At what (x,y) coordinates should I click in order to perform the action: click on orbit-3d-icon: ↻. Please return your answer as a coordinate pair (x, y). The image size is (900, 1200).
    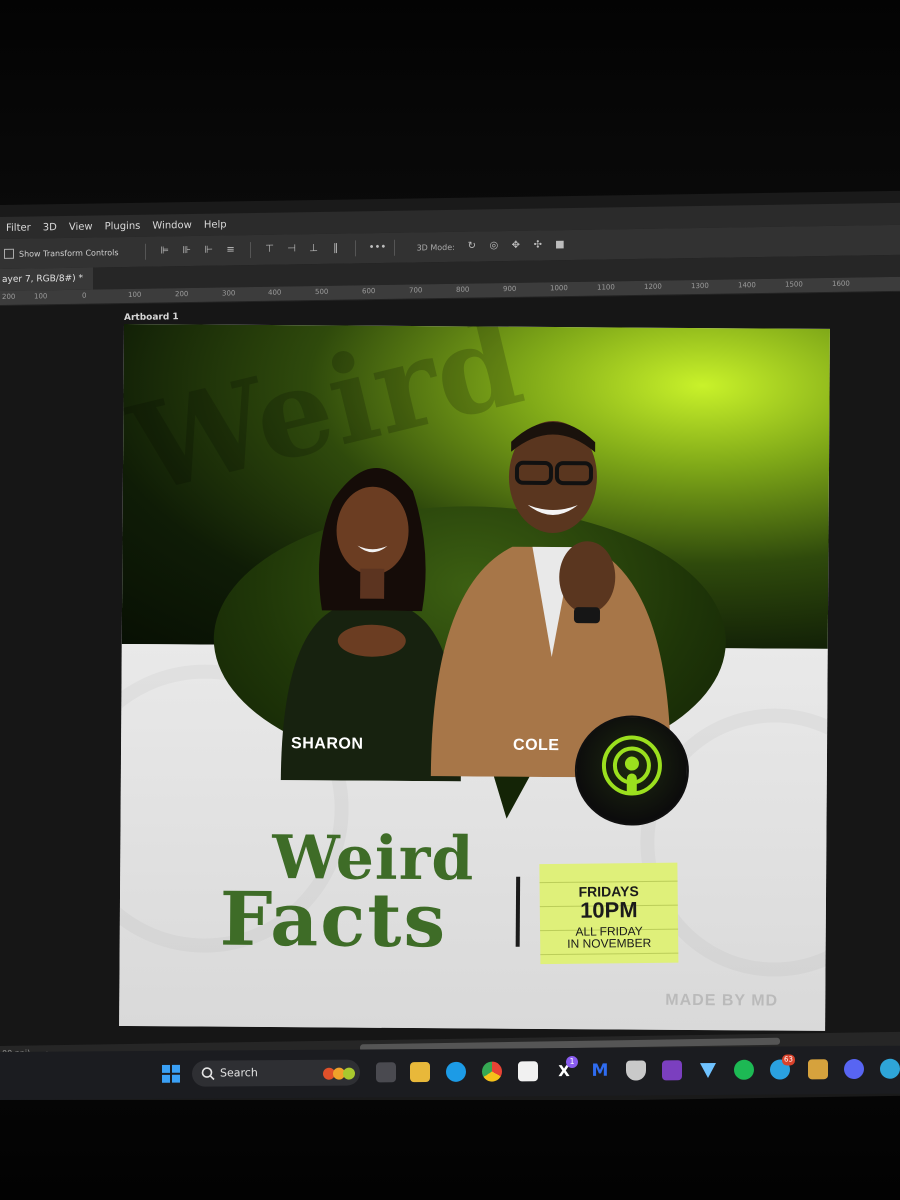
    Looking at the image, I should click on (472, 246).